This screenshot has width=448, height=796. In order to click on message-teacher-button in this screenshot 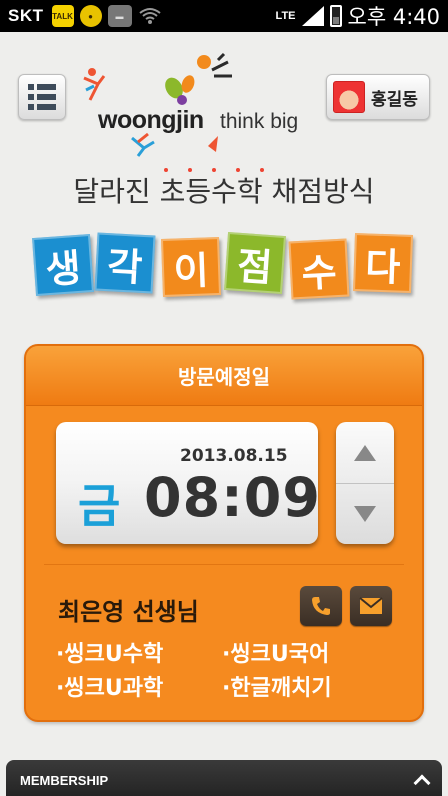, I will do `click(371, 606)`.